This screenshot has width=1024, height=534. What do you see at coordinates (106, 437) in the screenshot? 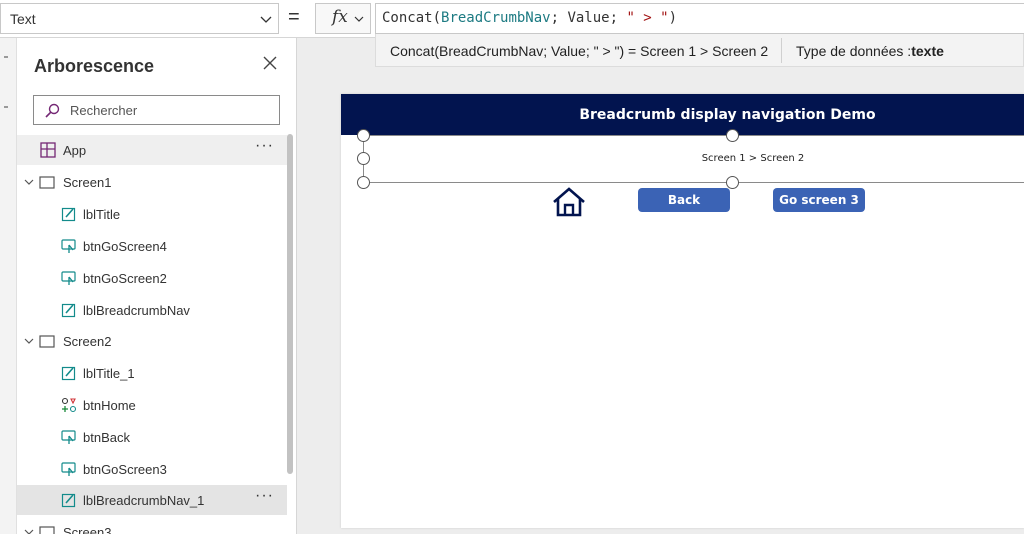
I see `tree-item-label: btnBack` at bounding box center [106, 437].